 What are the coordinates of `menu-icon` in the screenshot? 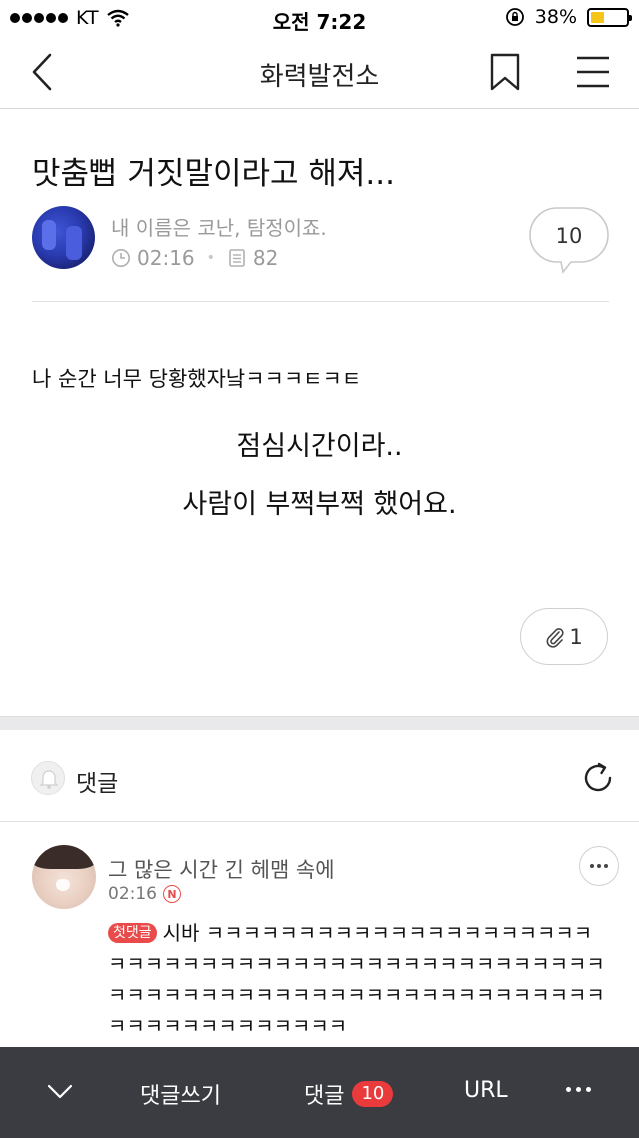 It's located at (593, 72).